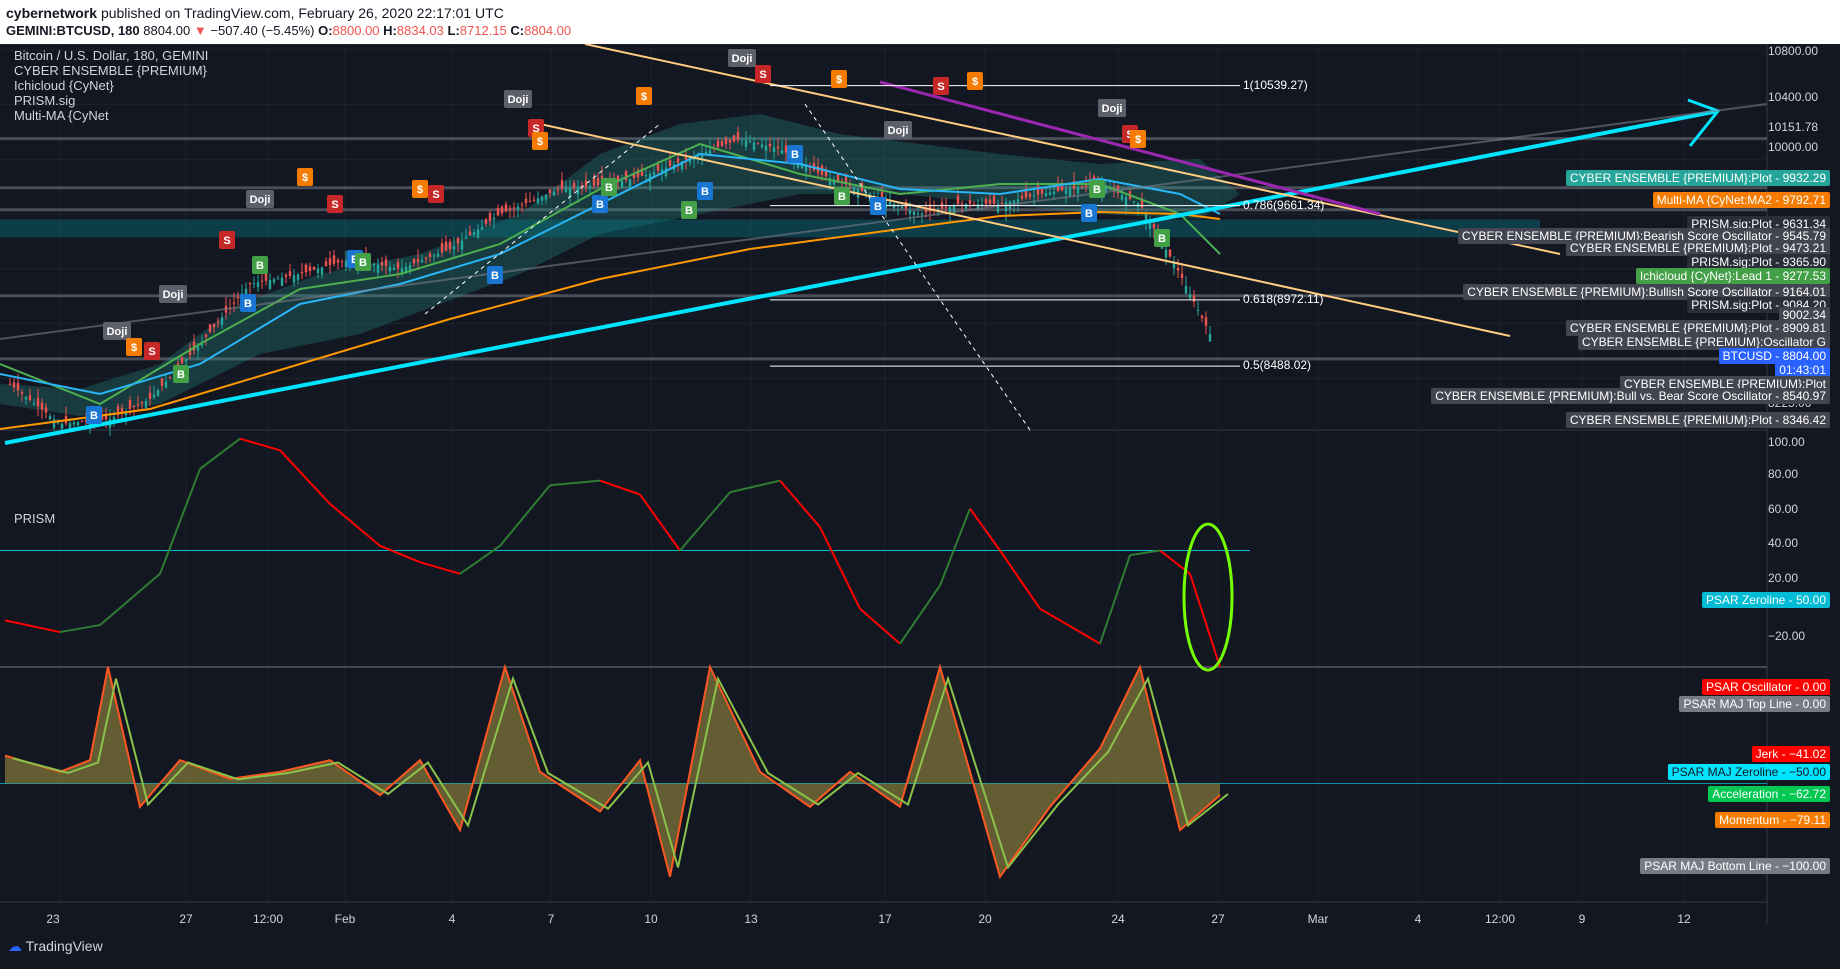  What do you see at coordinates (1741, 200) in the screenshot?
I see `price-label: Multi-MA {CyNet:MA2 - 9792.71` at bounding box center [1741, 200].